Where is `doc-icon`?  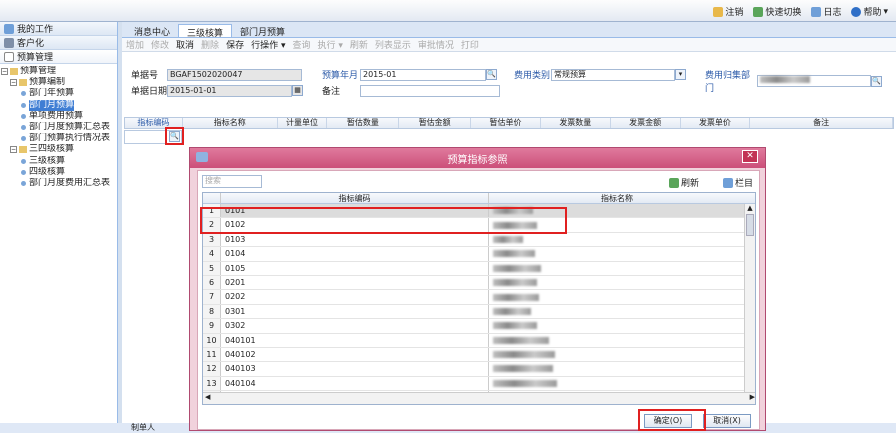 doc-icon is located at coordinates (9, 56).